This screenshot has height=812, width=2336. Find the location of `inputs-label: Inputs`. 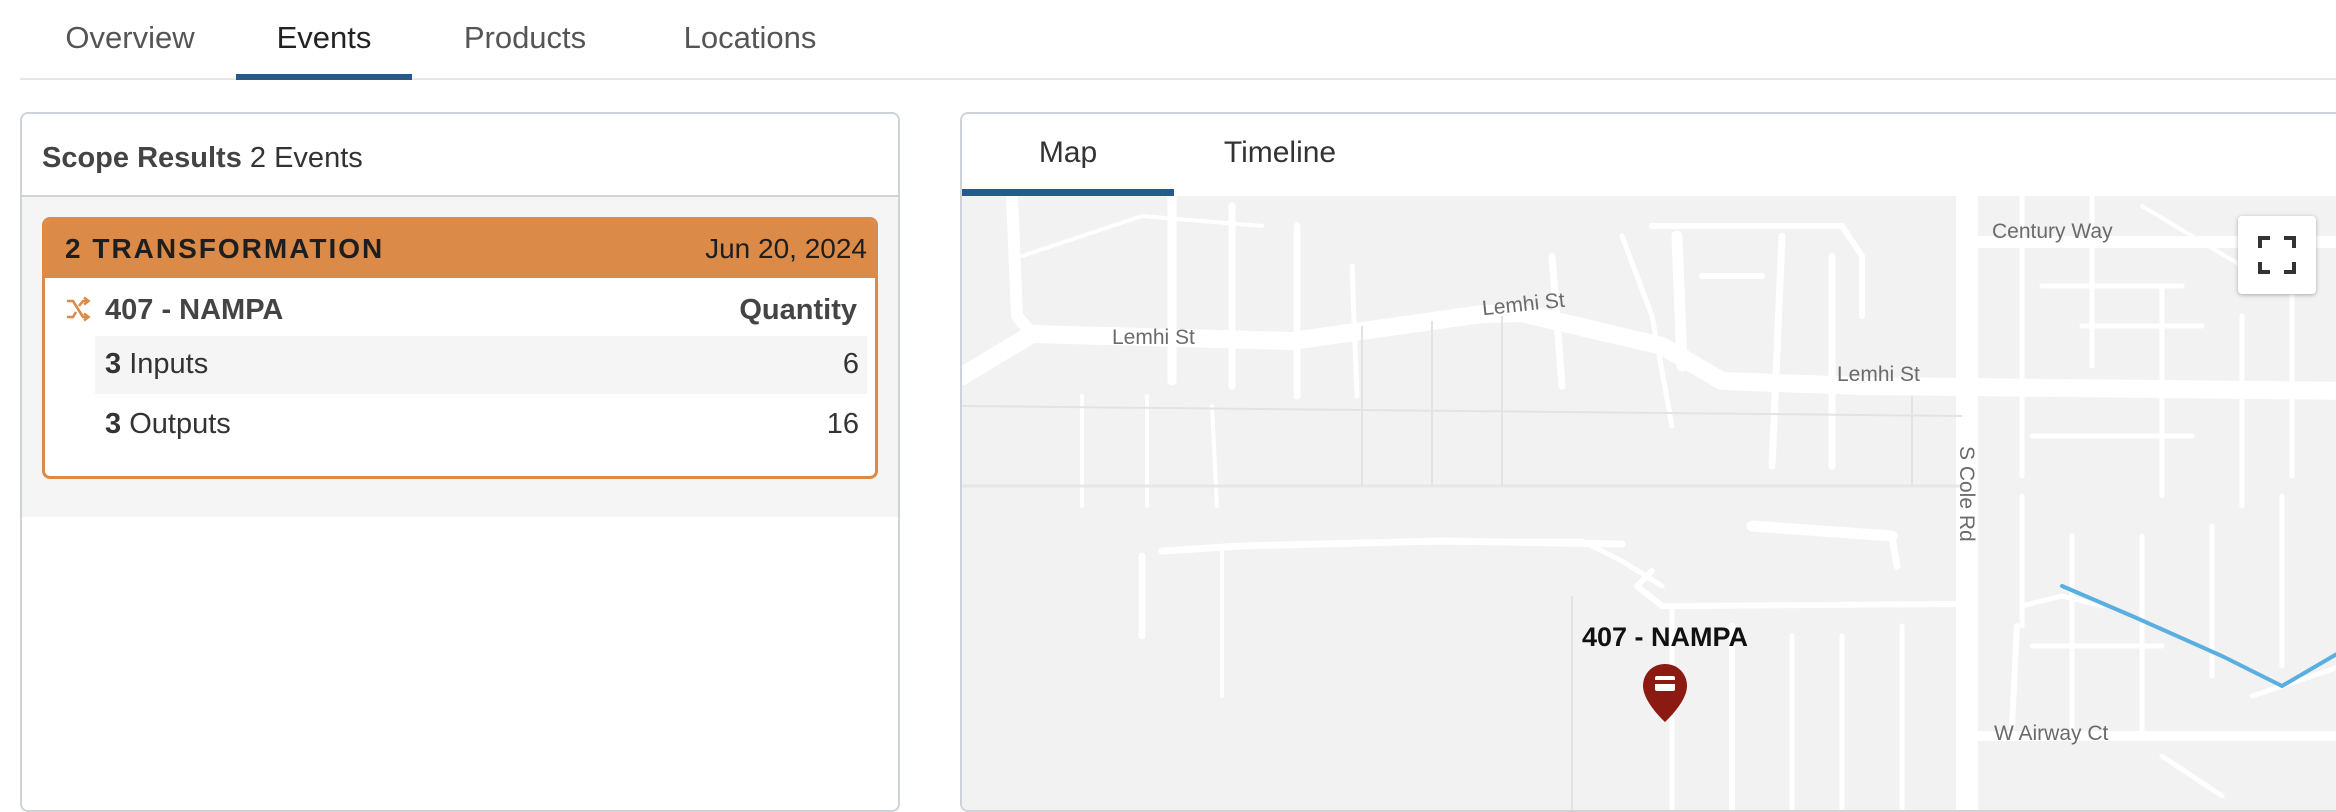

inputs-label: Inputs is located at coordinates (165, 364).